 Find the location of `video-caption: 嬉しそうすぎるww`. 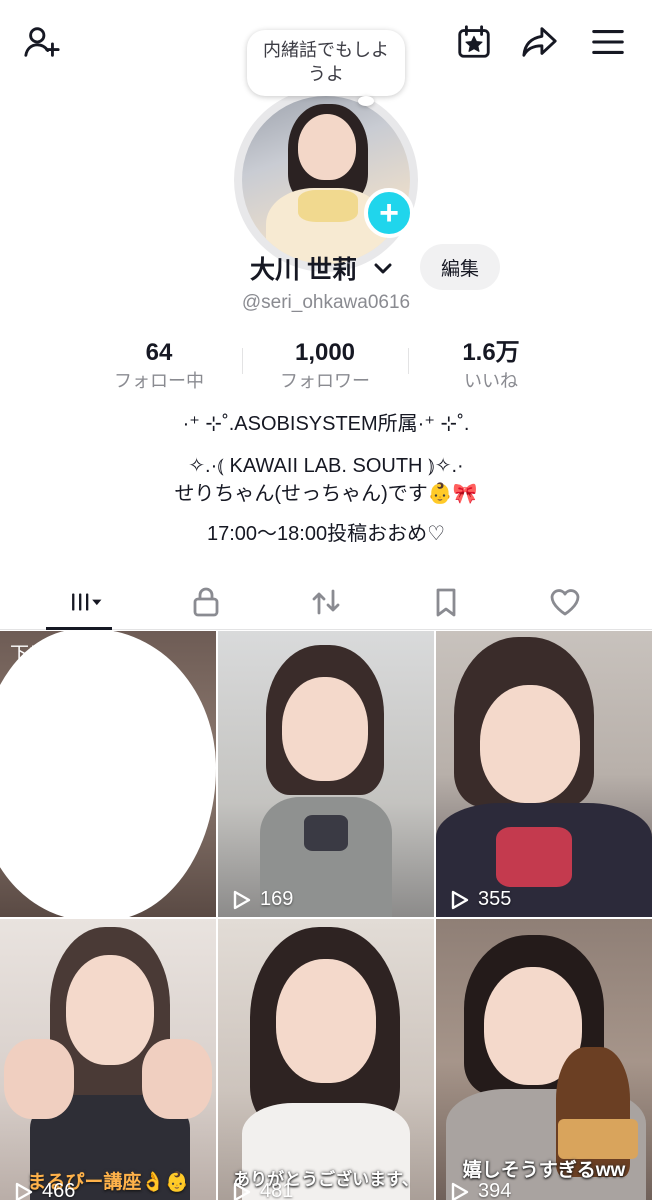

video-caption: 嬉しそうすぎるww is located at coordinates (544, 1170).